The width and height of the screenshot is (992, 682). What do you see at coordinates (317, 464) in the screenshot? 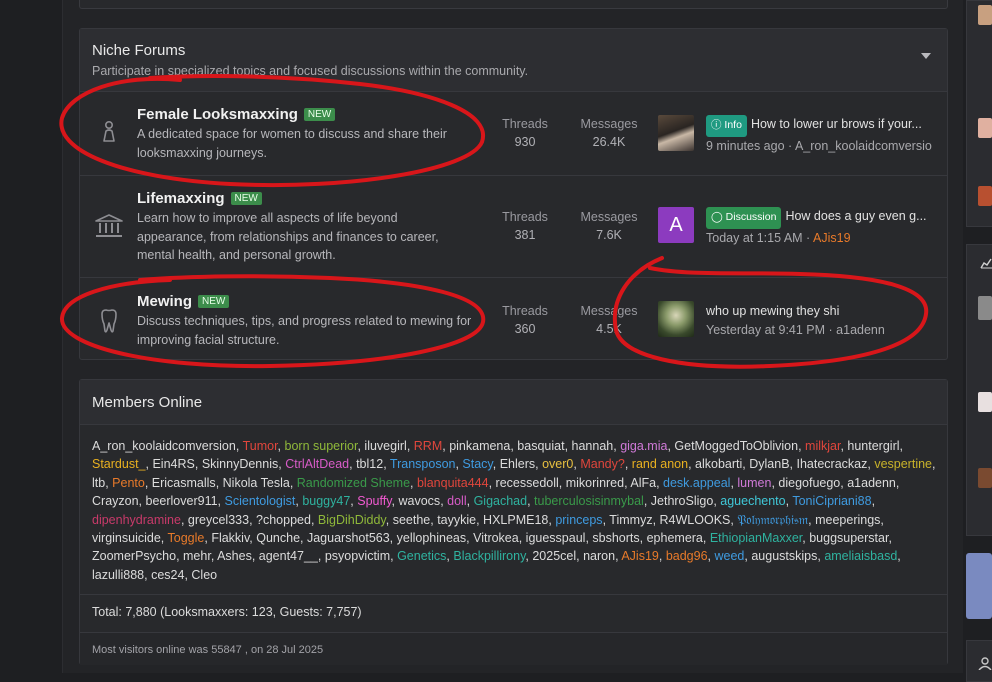
I see `member-link: CtrlAltDead` at bounding box center [317, 464].